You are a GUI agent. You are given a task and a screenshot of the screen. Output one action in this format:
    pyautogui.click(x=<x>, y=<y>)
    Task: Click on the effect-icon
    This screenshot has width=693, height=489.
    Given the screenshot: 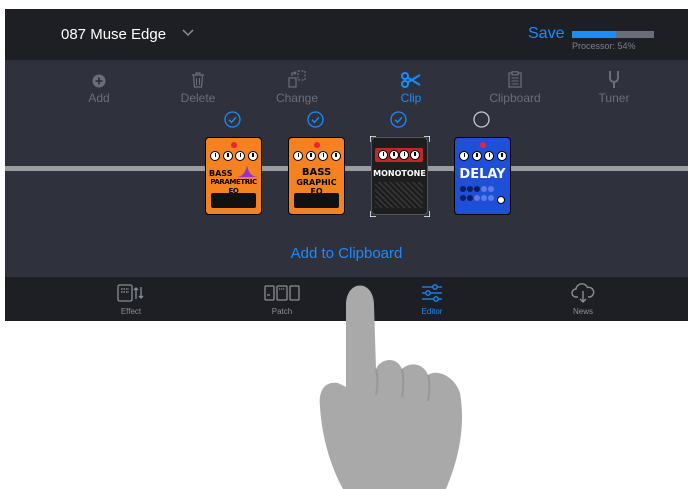 What is the action you would take?
    pyautogui.click(x=131, y=293)
    